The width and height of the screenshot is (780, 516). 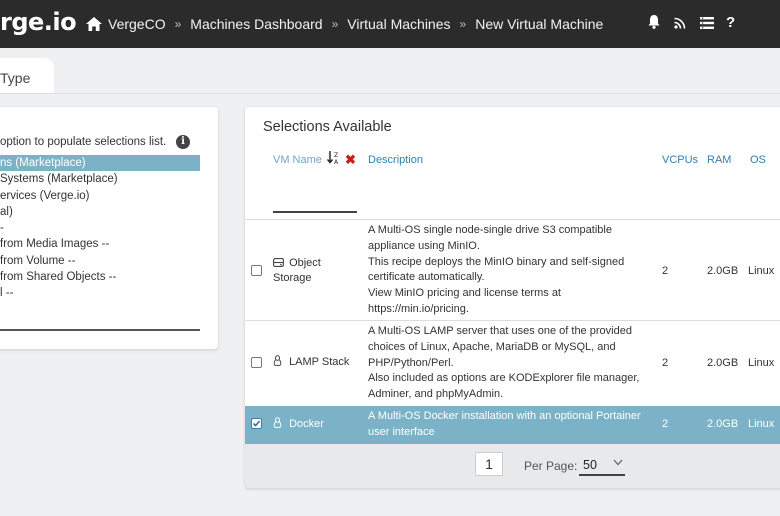 I want to click on list-icon, so click(x=713, y=22).